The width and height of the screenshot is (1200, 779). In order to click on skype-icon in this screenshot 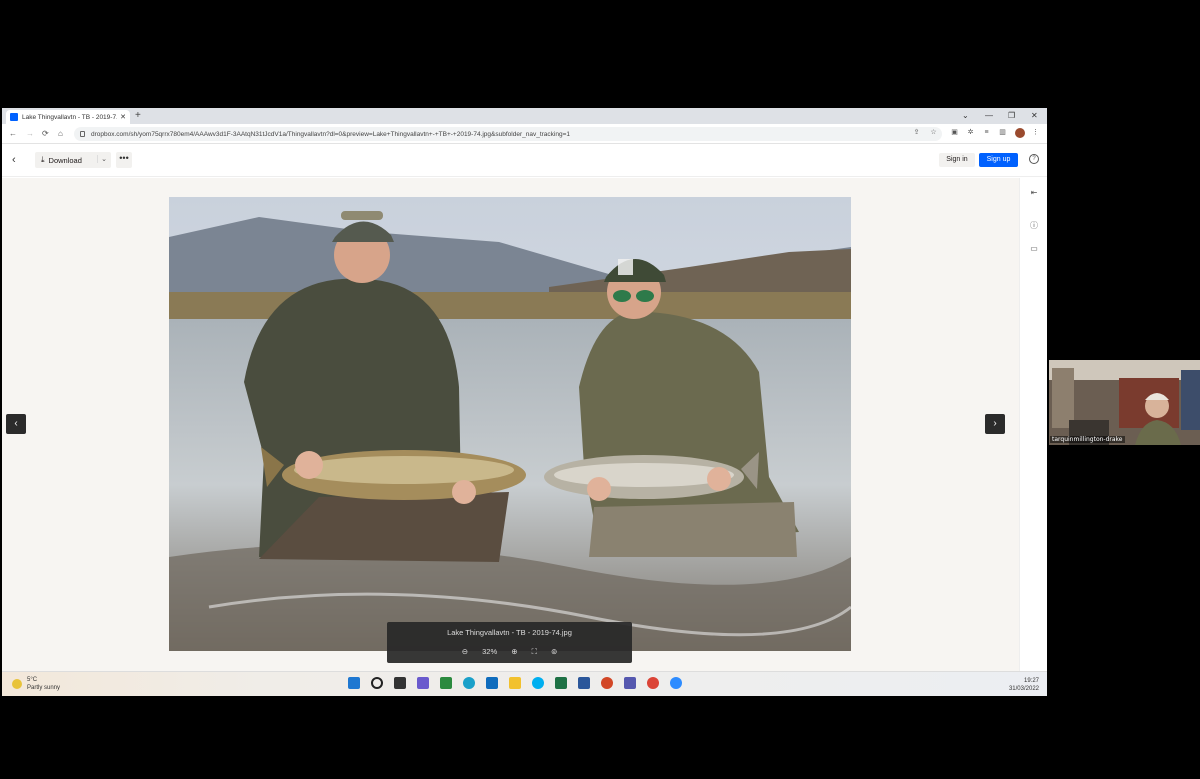, I will do `click(538, 683)`.